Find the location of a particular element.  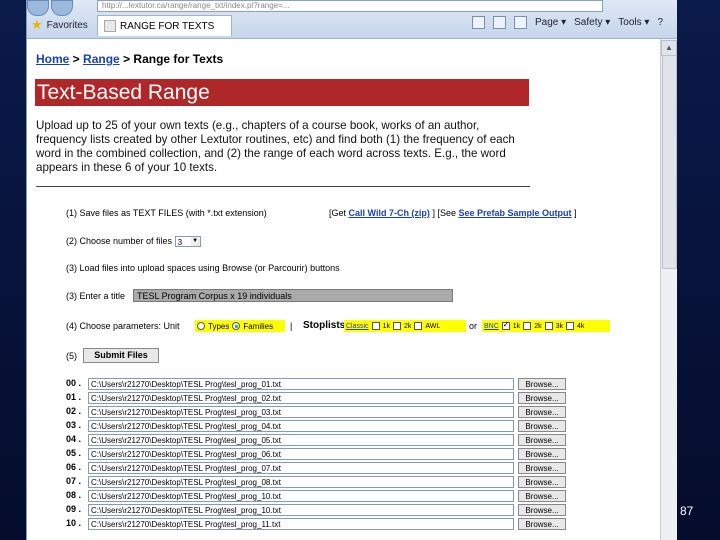

bnc-3k-checkbox is located at coordinates (548, 326).